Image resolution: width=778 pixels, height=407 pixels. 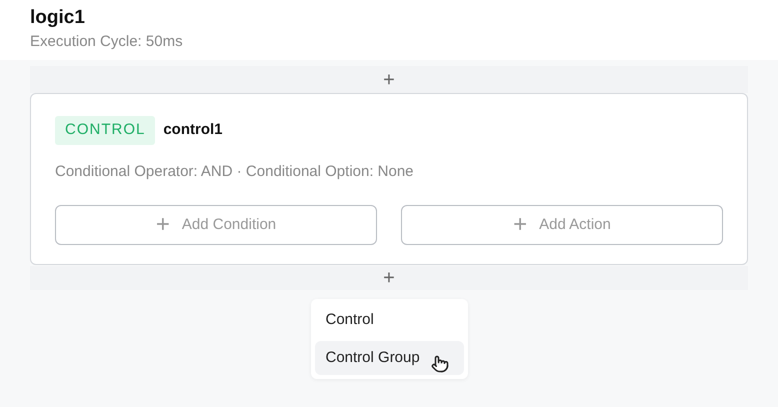 What do you see at coordinates (389, 278) in the screenshot?
I see `add-below-button: +` at bounding box center [389, 278].